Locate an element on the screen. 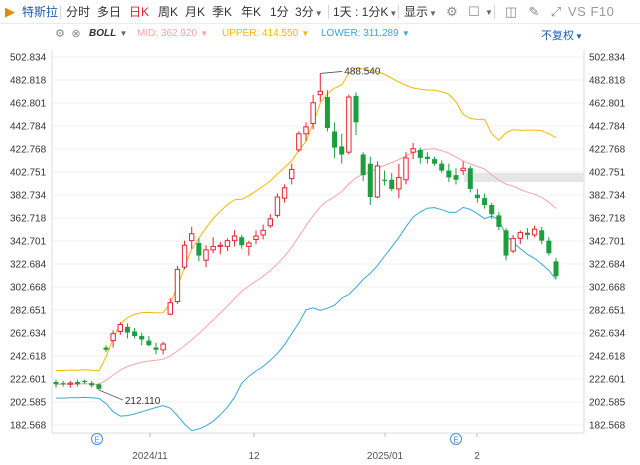 Image resolution: width=640 pixels, height=465 pixels. y-tick-label-right: 222.601 is located at coordinates (607, 380).